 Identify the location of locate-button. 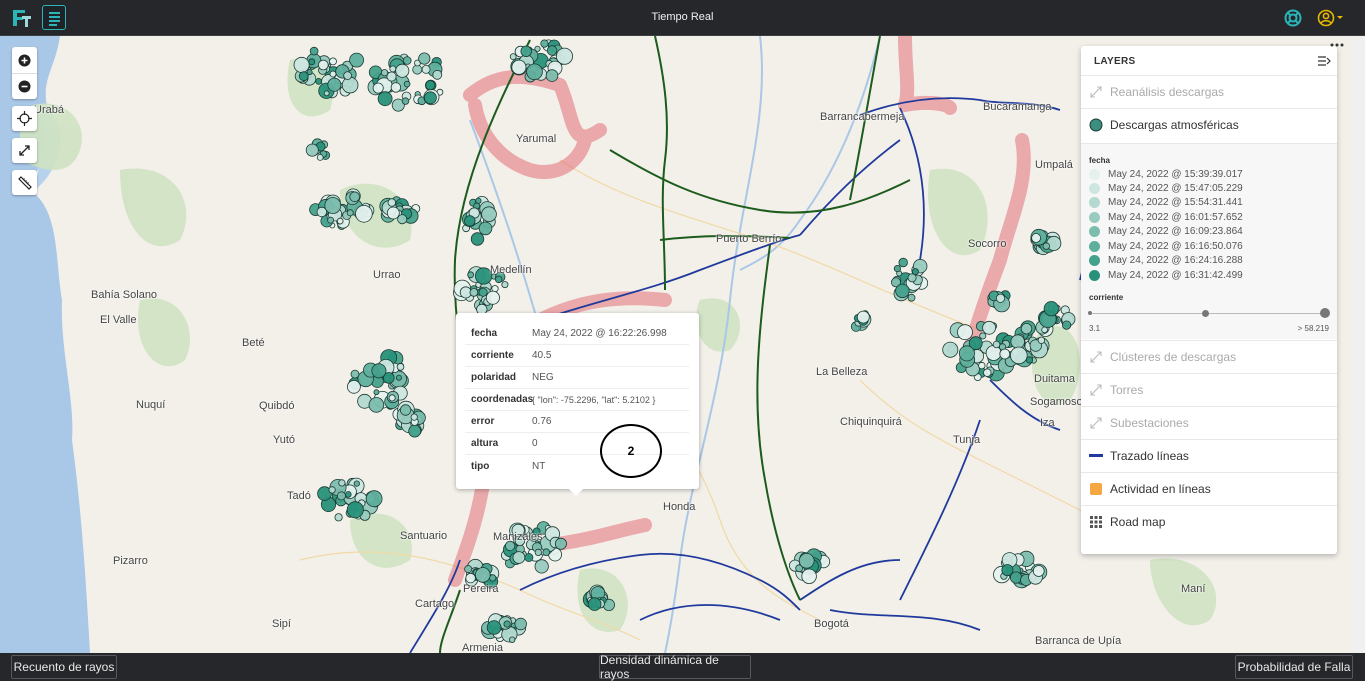
(24, 118).